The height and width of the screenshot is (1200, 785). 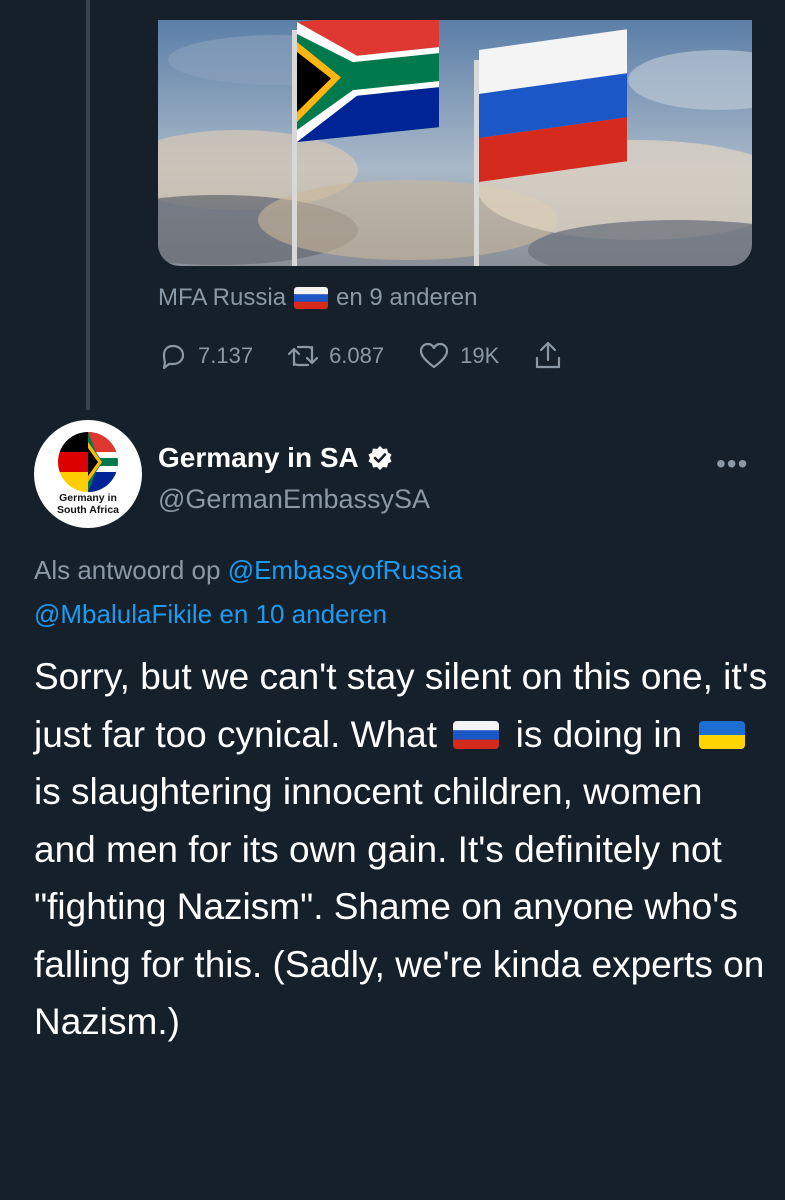 I want to click on reply-button: 7.137, so click(x=205, y=356).